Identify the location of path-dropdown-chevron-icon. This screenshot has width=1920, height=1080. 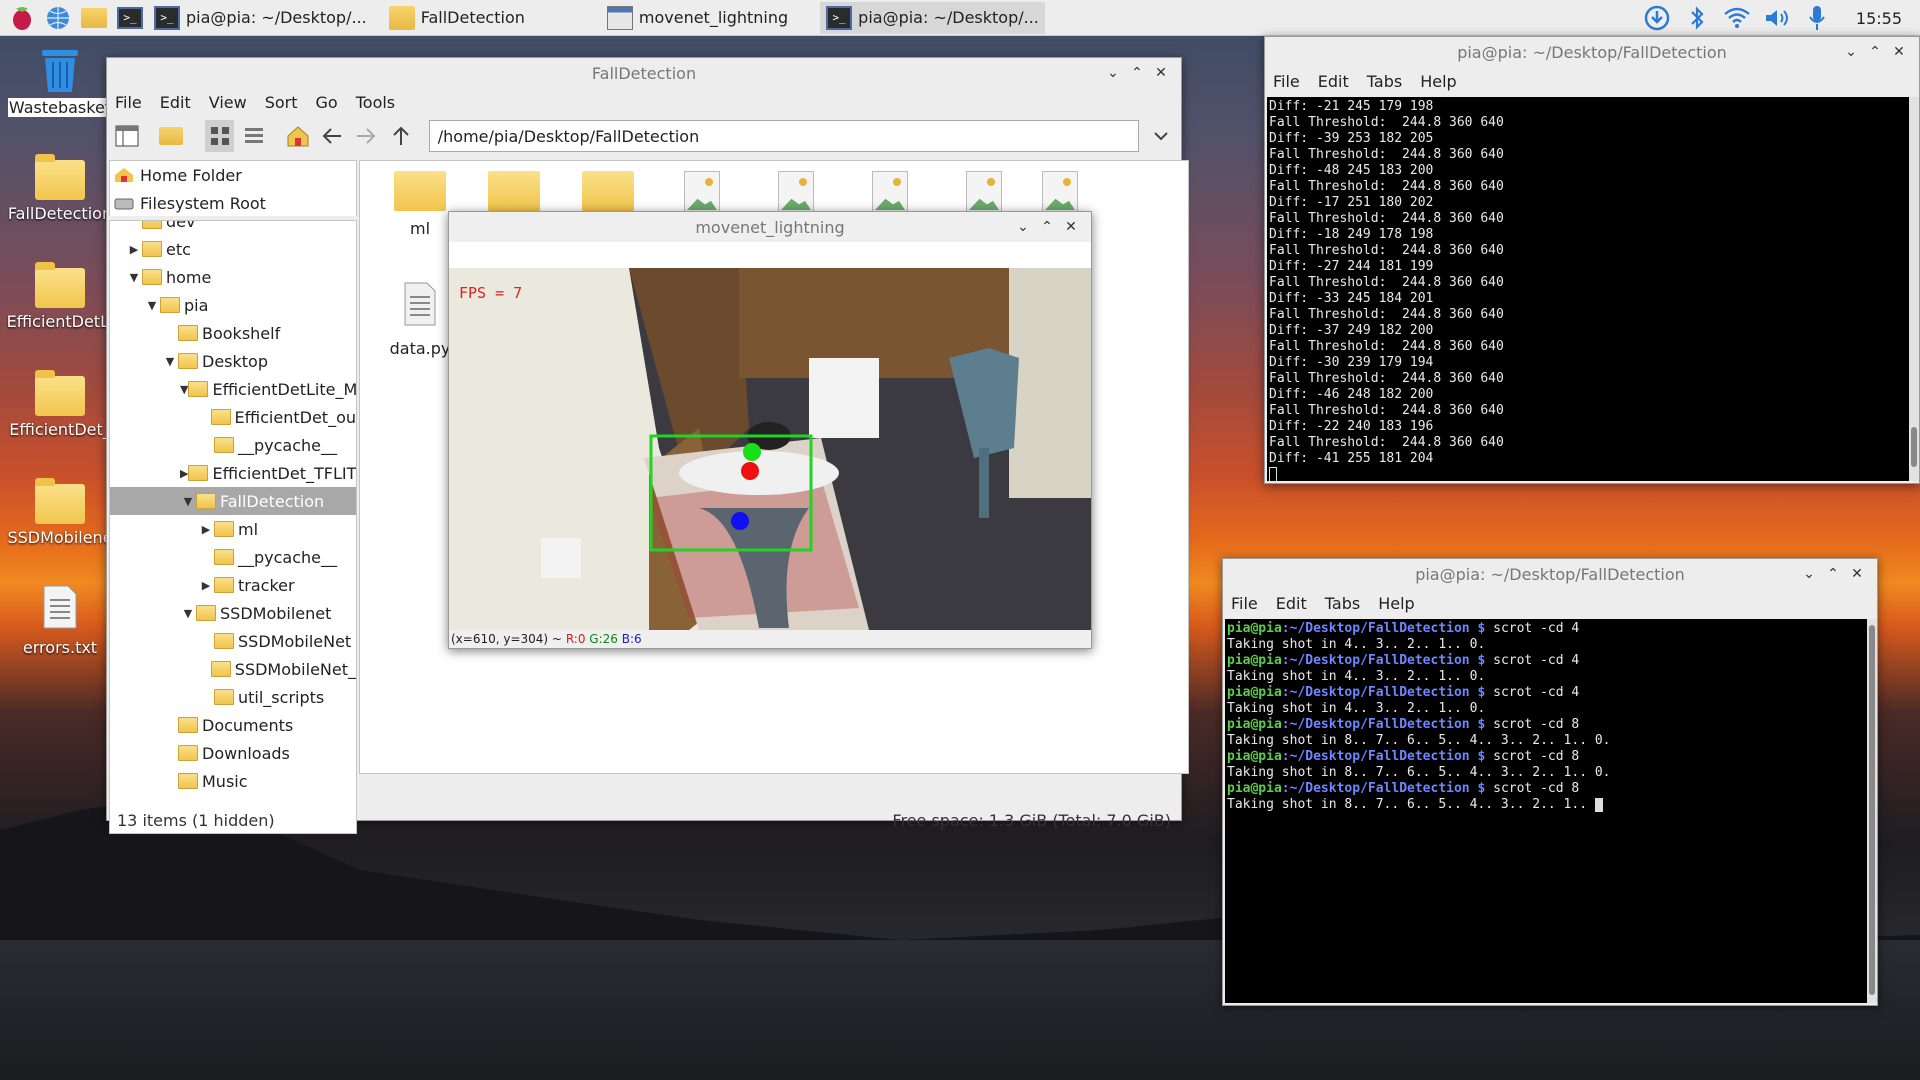
(1161, 136).